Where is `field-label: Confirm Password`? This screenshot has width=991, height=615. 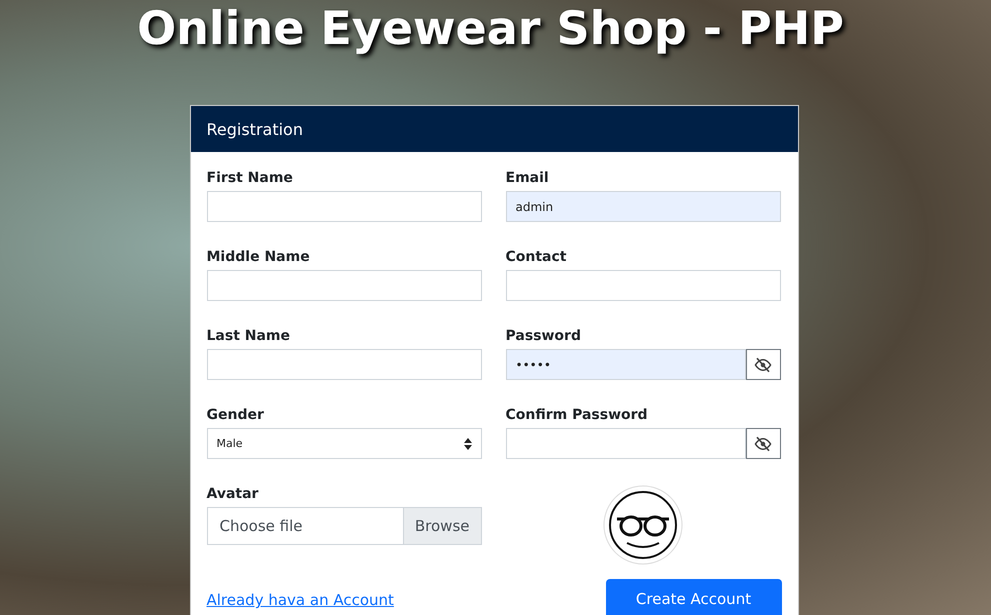 field-label: Confirm Password is located at coordinates (577, 416).